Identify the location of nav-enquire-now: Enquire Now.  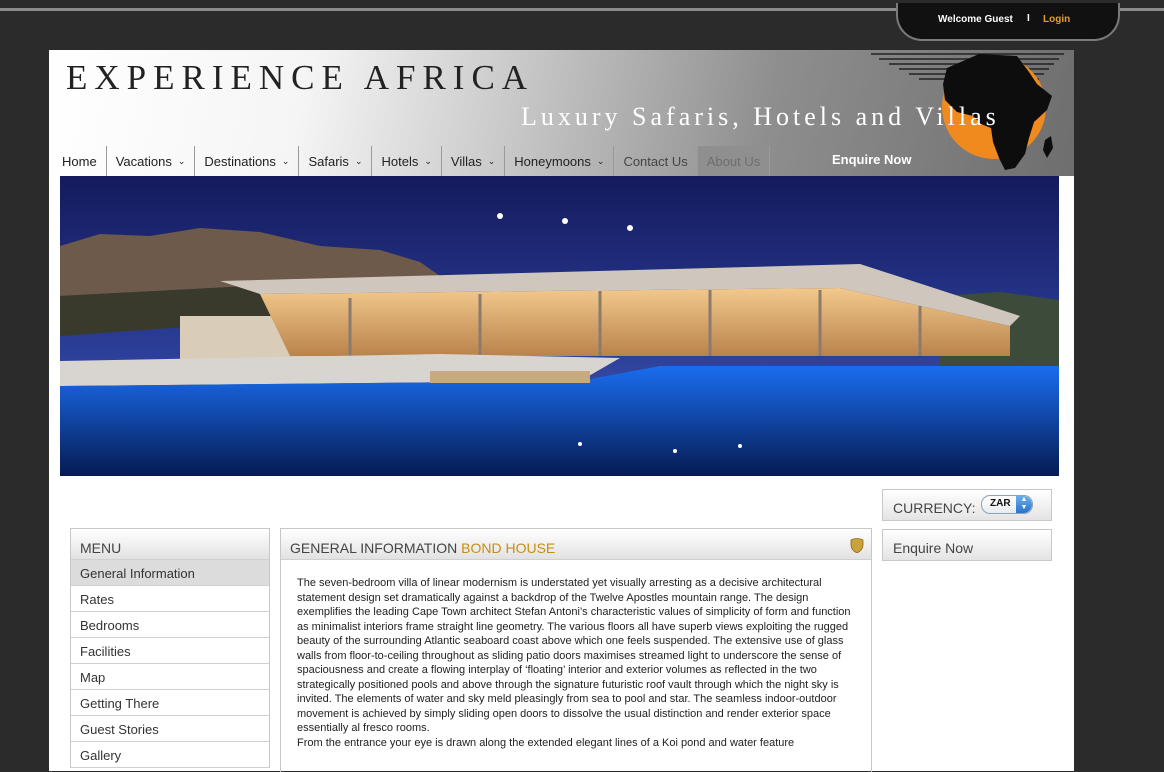
(871, 159).